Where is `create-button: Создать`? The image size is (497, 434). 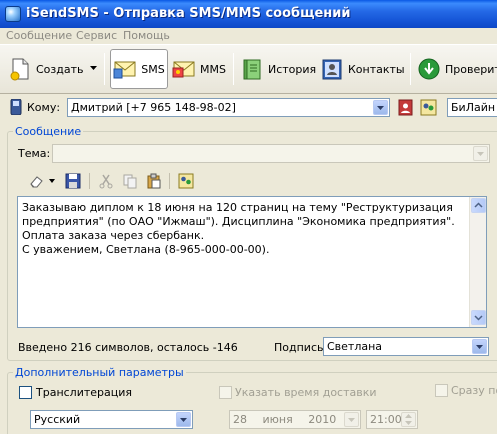
create-button: Создать is located at coordinates (46, 69).